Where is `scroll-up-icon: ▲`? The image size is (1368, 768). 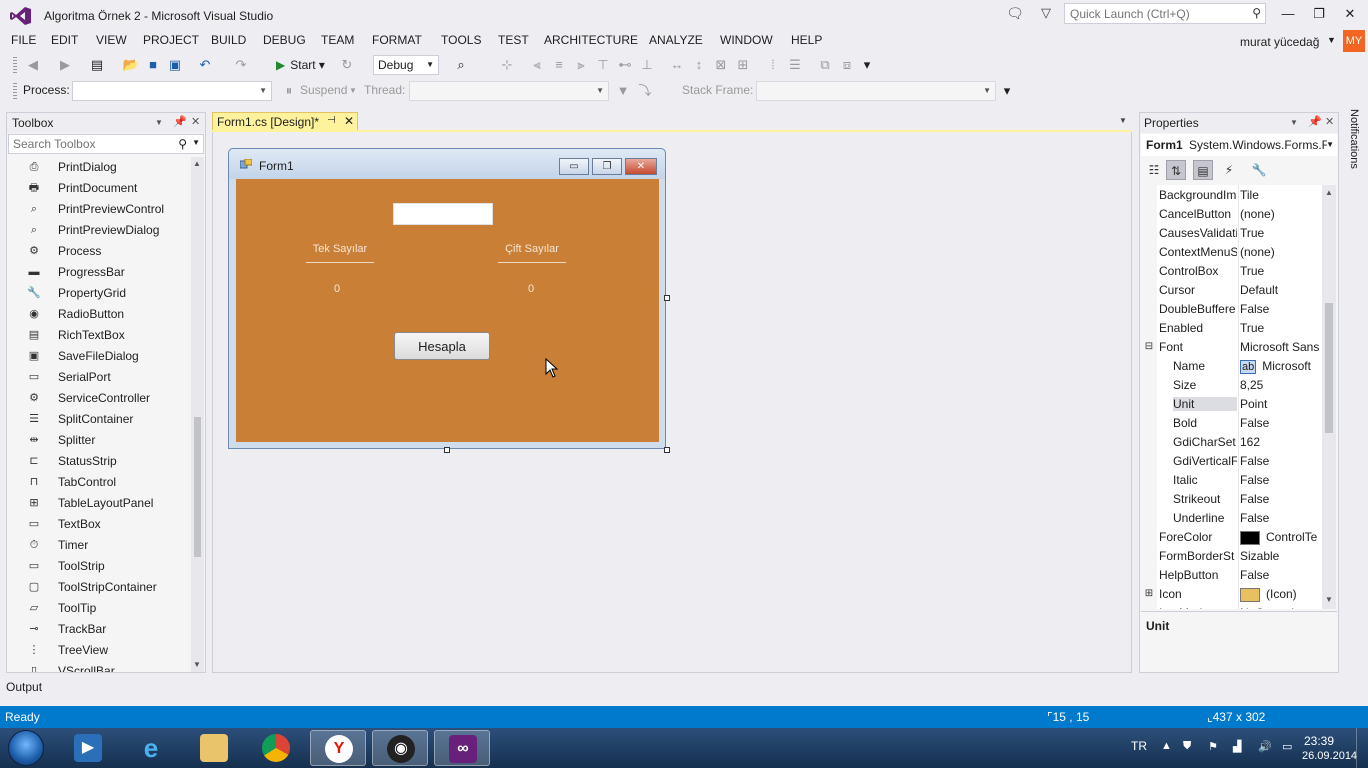
scroll-up-icon: ▲ is located at coordinates (197, 163).